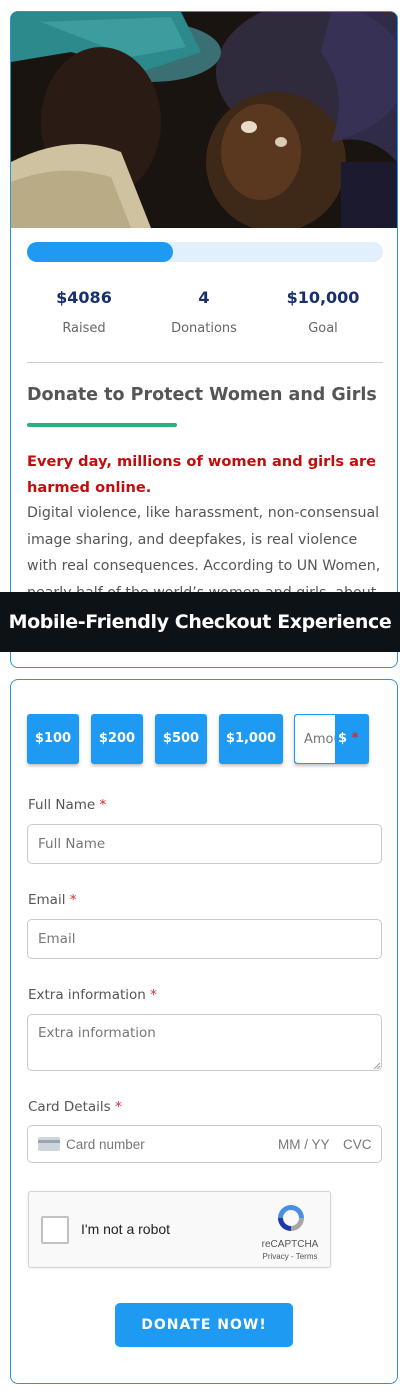  I want to click on currency-symbol: $, so click(343, 738).